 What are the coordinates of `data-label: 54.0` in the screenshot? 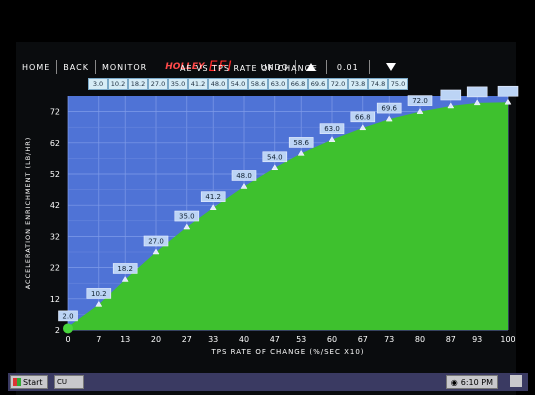 It's located at (275, 157).